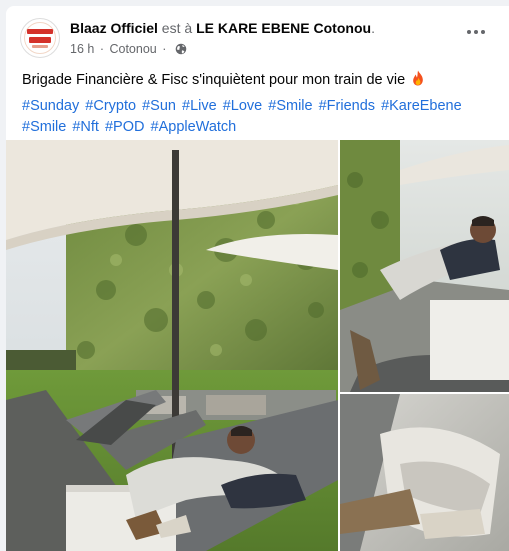 This screenshot has width=509, height=551. What do you see at coordinates (133, 49) in the screenshot?
I see `post-city: Cotonou` at bounding box center [133, 49].